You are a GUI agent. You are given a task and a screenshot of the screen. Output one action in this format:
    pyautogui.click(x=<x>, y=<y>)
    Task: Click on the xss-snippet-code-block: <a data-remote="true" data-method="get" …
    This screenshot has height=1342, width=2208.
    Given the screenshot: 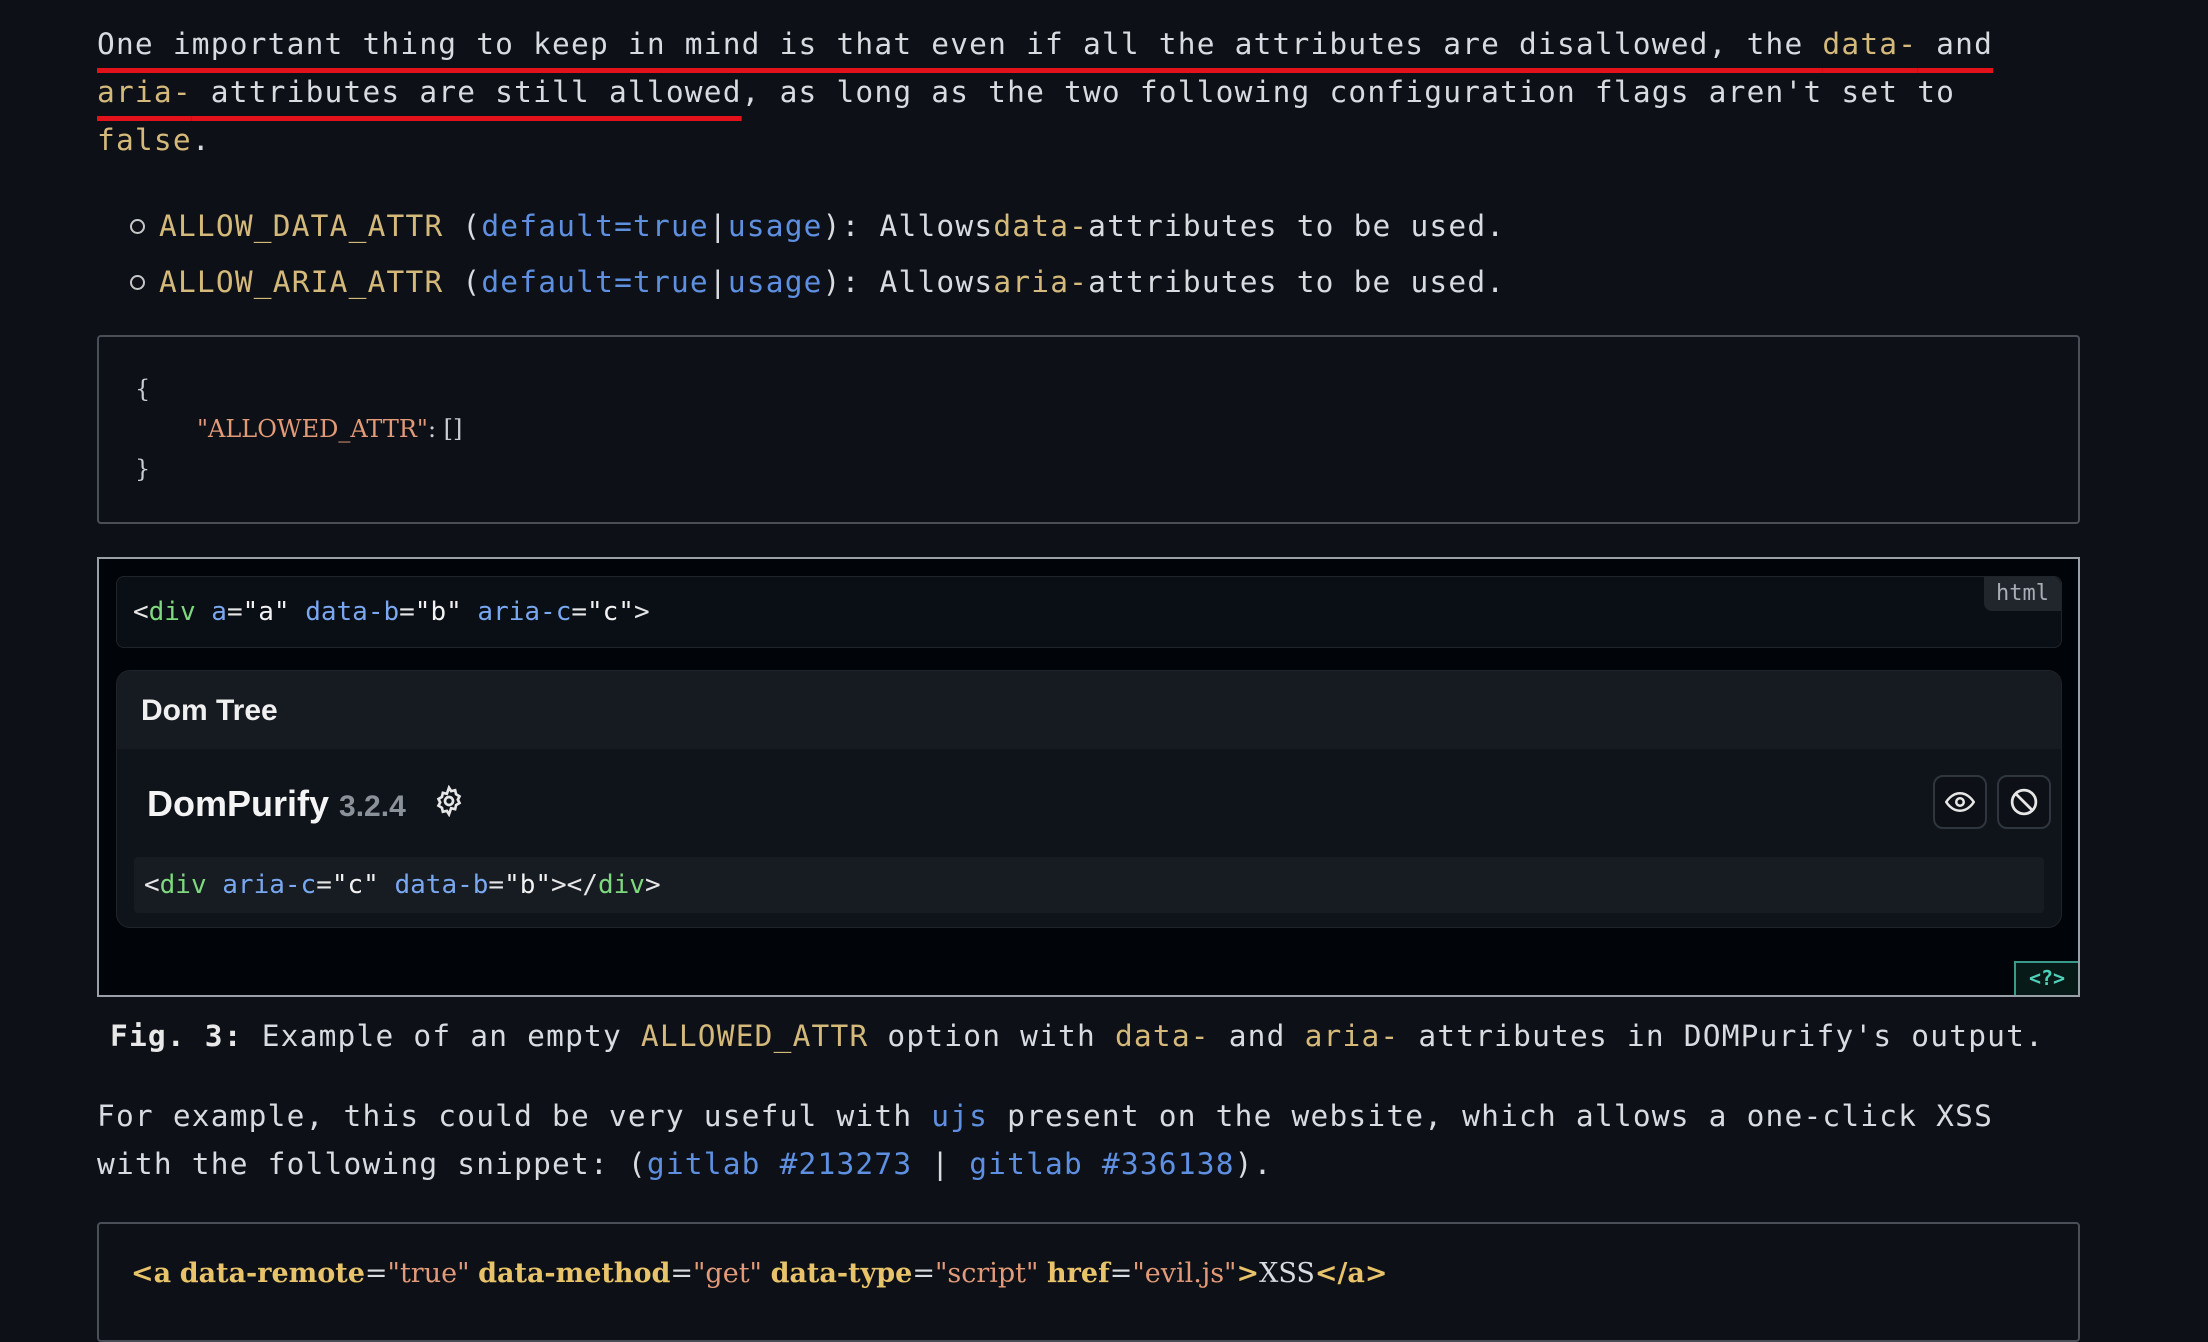 What is the action you would take?
    pyautogui.click(x=1088, y=1282)
    